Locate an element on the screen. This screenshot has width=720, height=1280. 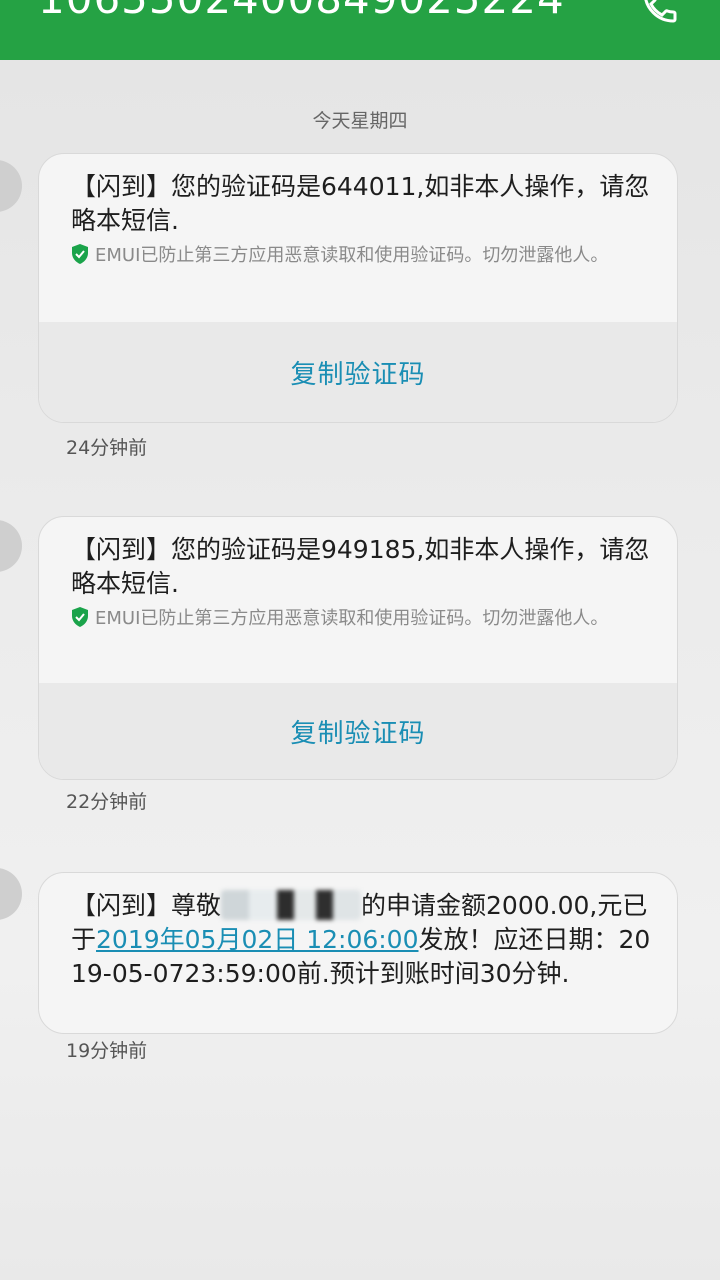
date-divider: 今天星期四 is located at coordinates (360, 121).